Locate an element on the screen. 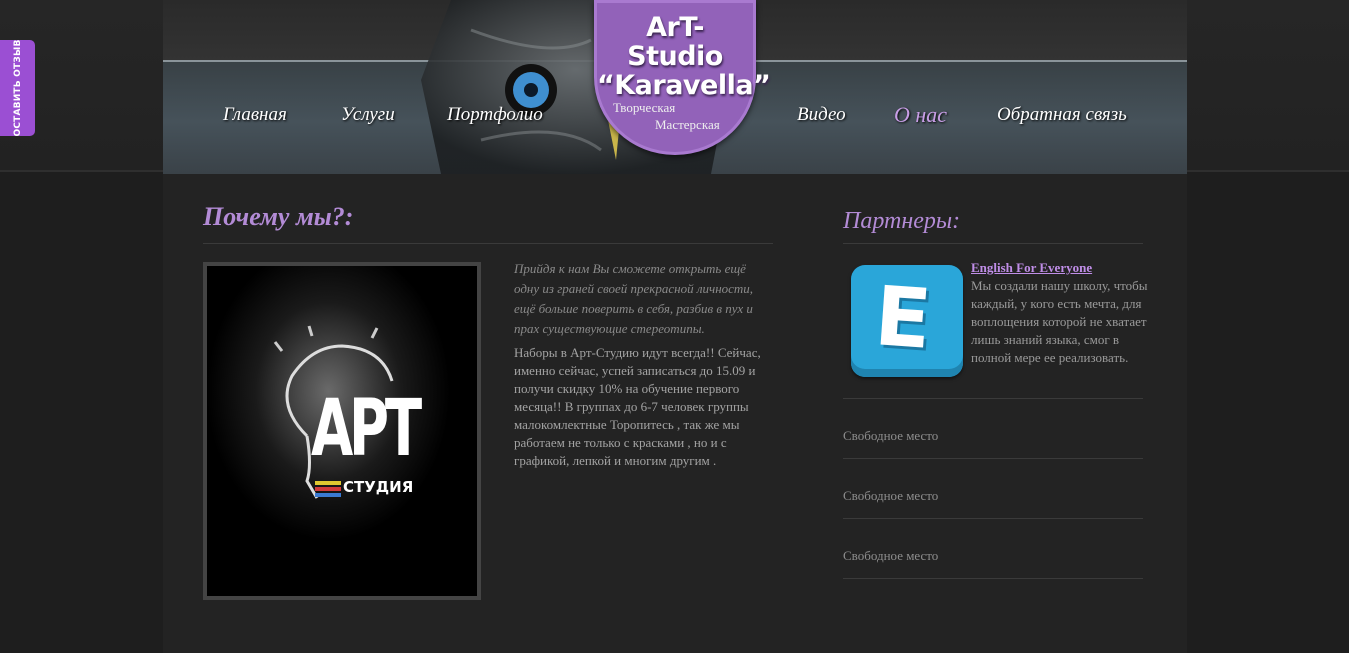 This screenshot has height=653, width=1349. nav-item-video: Видео is located at coordinates (821, 118).